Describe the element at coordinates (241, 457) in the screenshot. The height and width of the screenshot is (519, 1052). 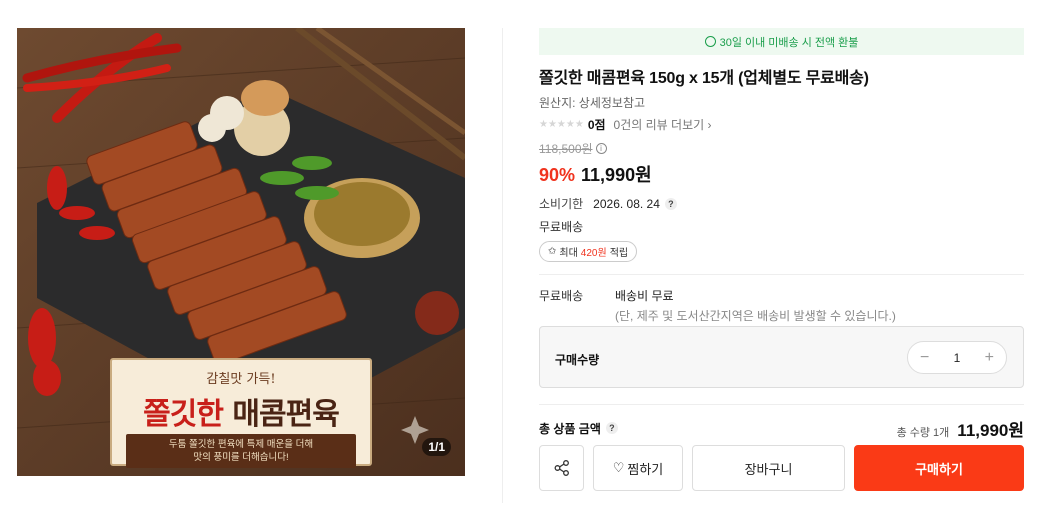
I see `banner-desc-line-2: 맛의 풍미를 더해습니다!` at that location.